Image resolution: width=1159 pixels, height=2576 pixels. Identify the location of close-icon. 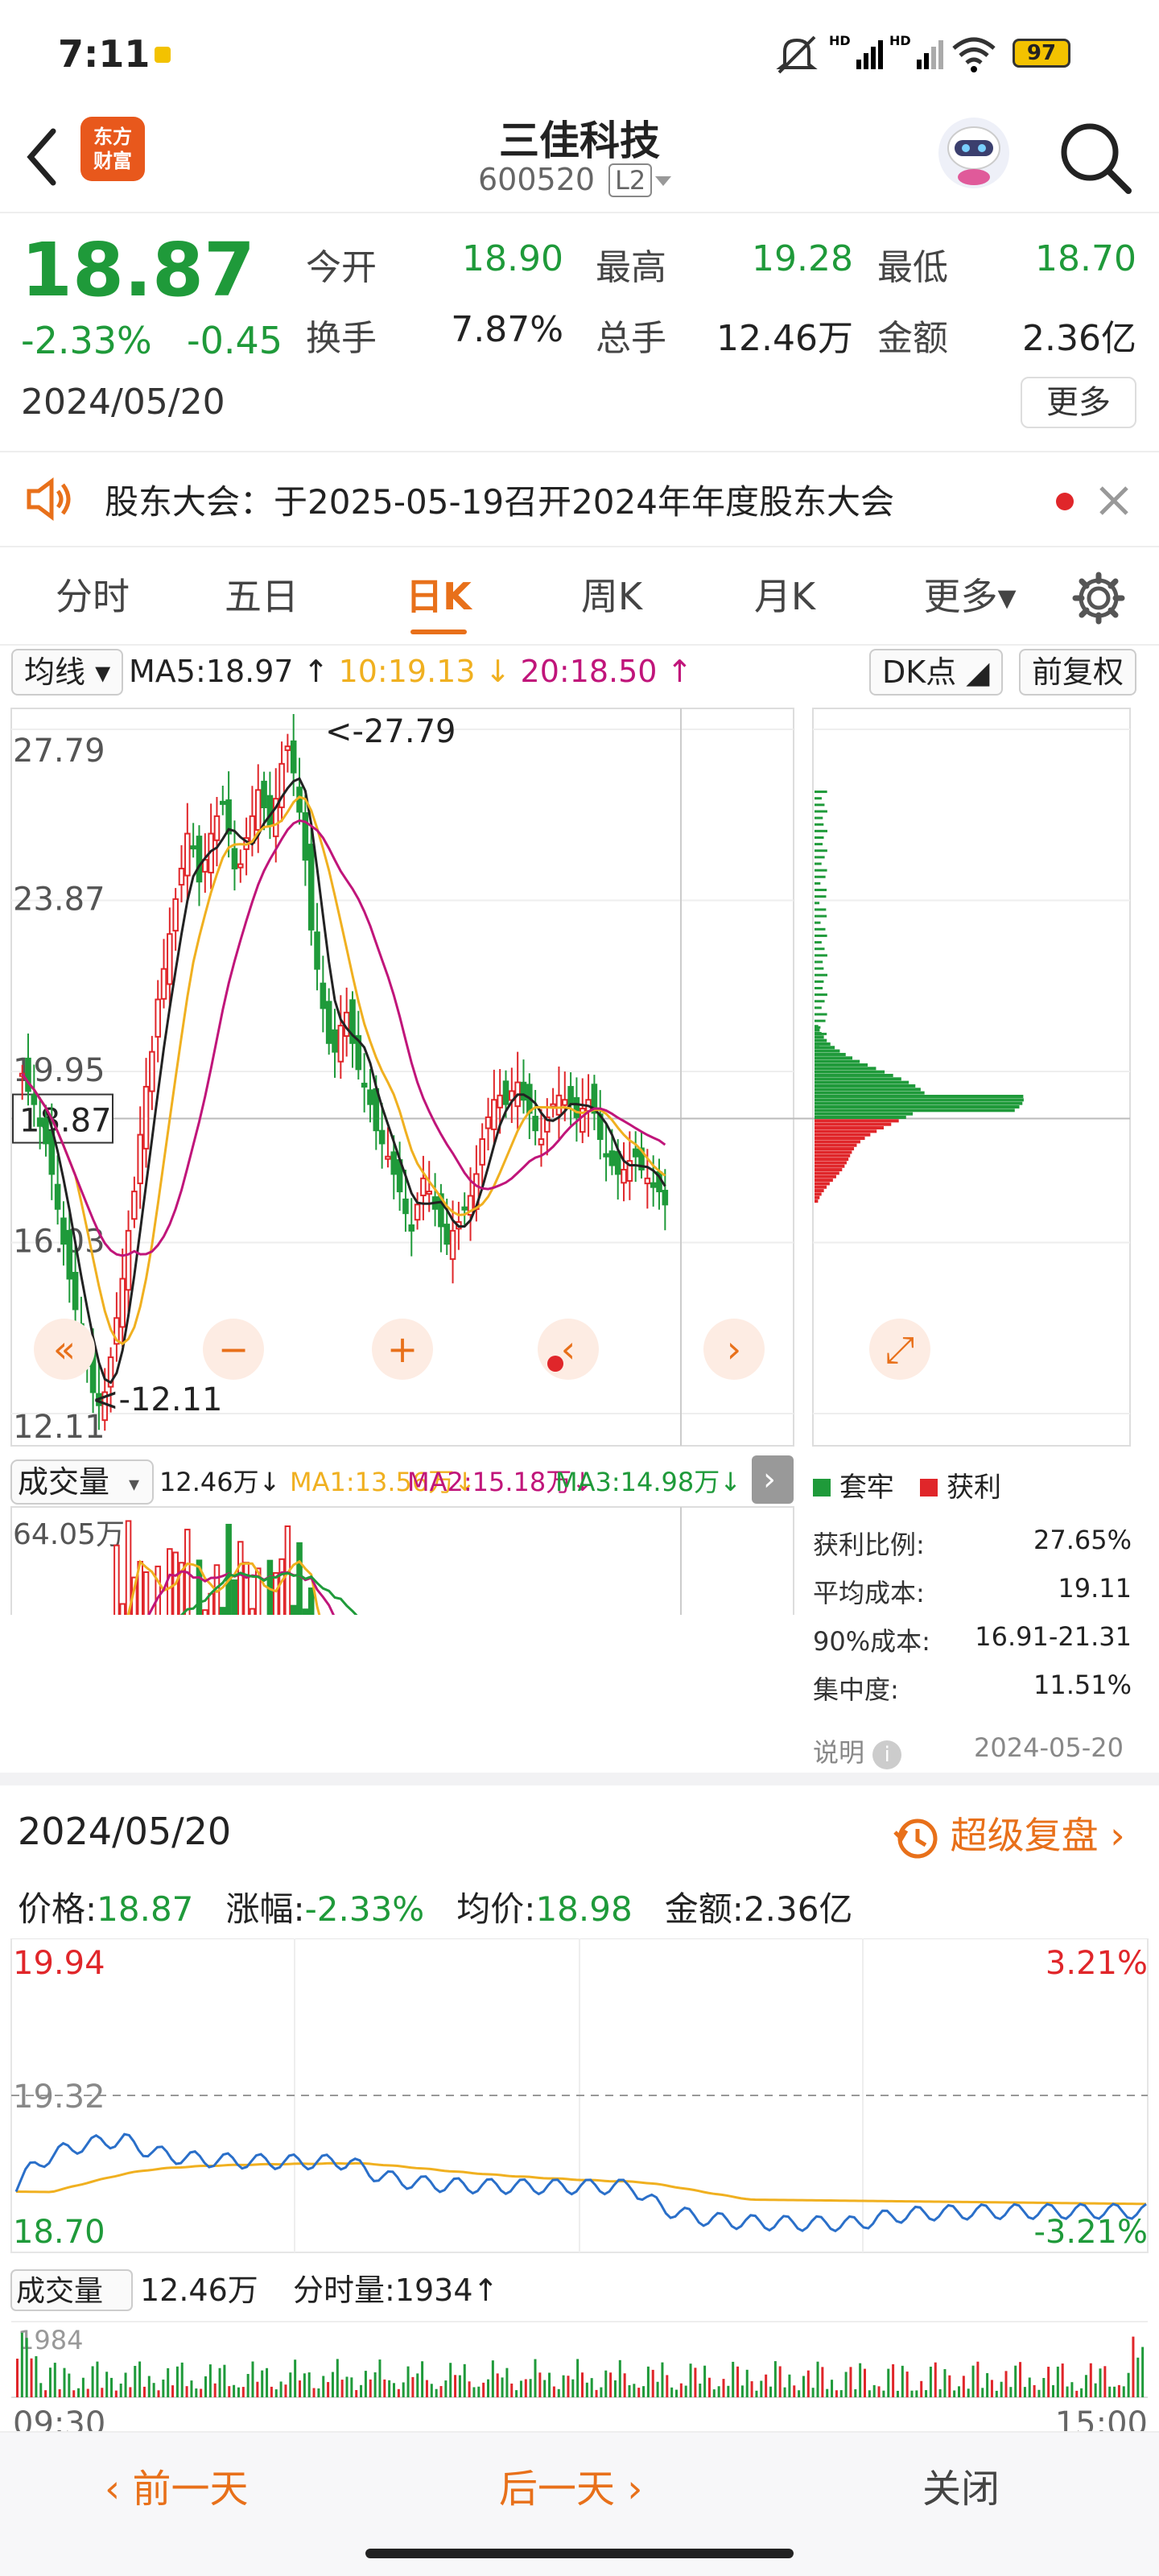
(1114, 500).